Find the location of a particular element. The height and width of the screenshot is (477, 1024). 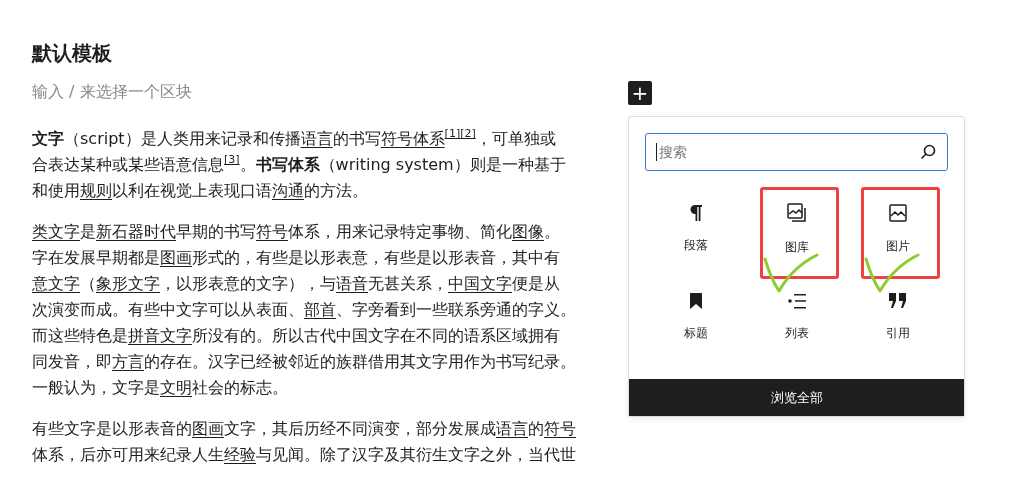

bold-term: 文字 is located at coordinates (48, 139).